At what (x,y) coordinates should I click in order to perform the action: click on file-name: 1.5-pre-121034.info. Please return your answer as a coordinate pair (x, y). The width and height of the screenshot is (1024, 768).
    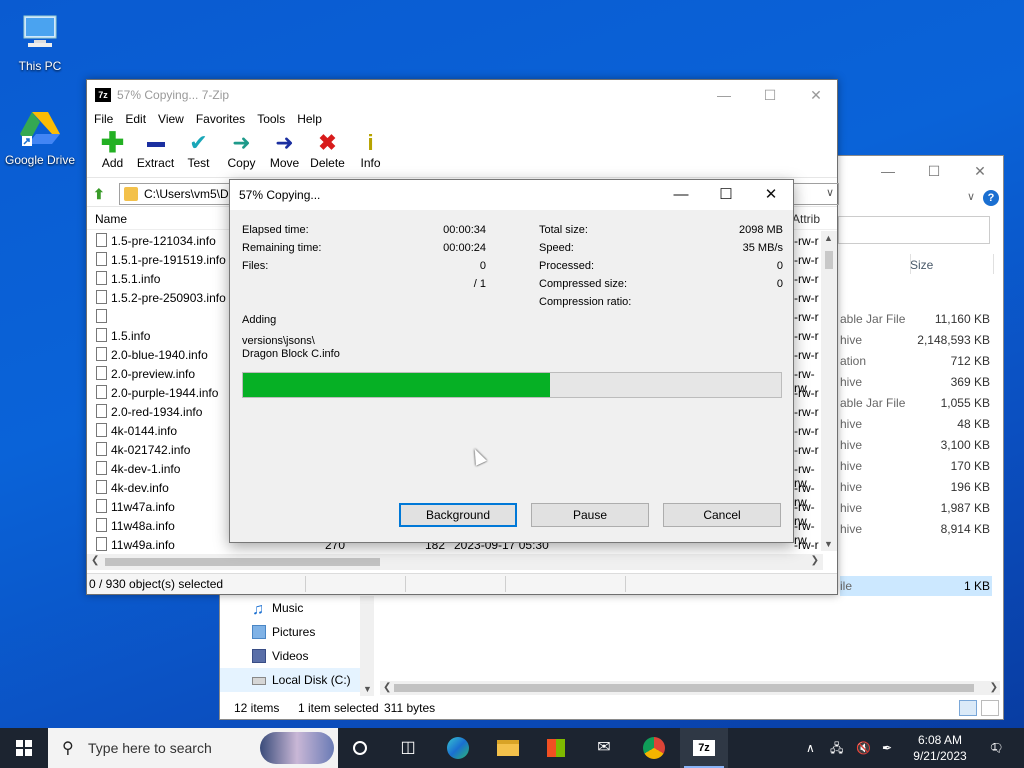
    Looking at the image, I should click on (163, 241).